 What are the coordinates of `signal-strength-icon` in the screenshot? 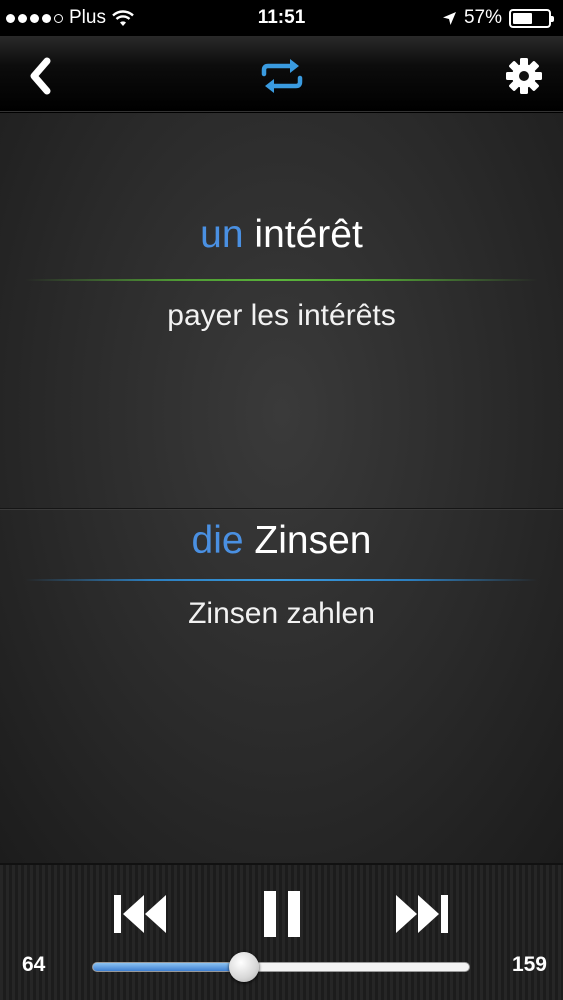 It's located at (34, 18).